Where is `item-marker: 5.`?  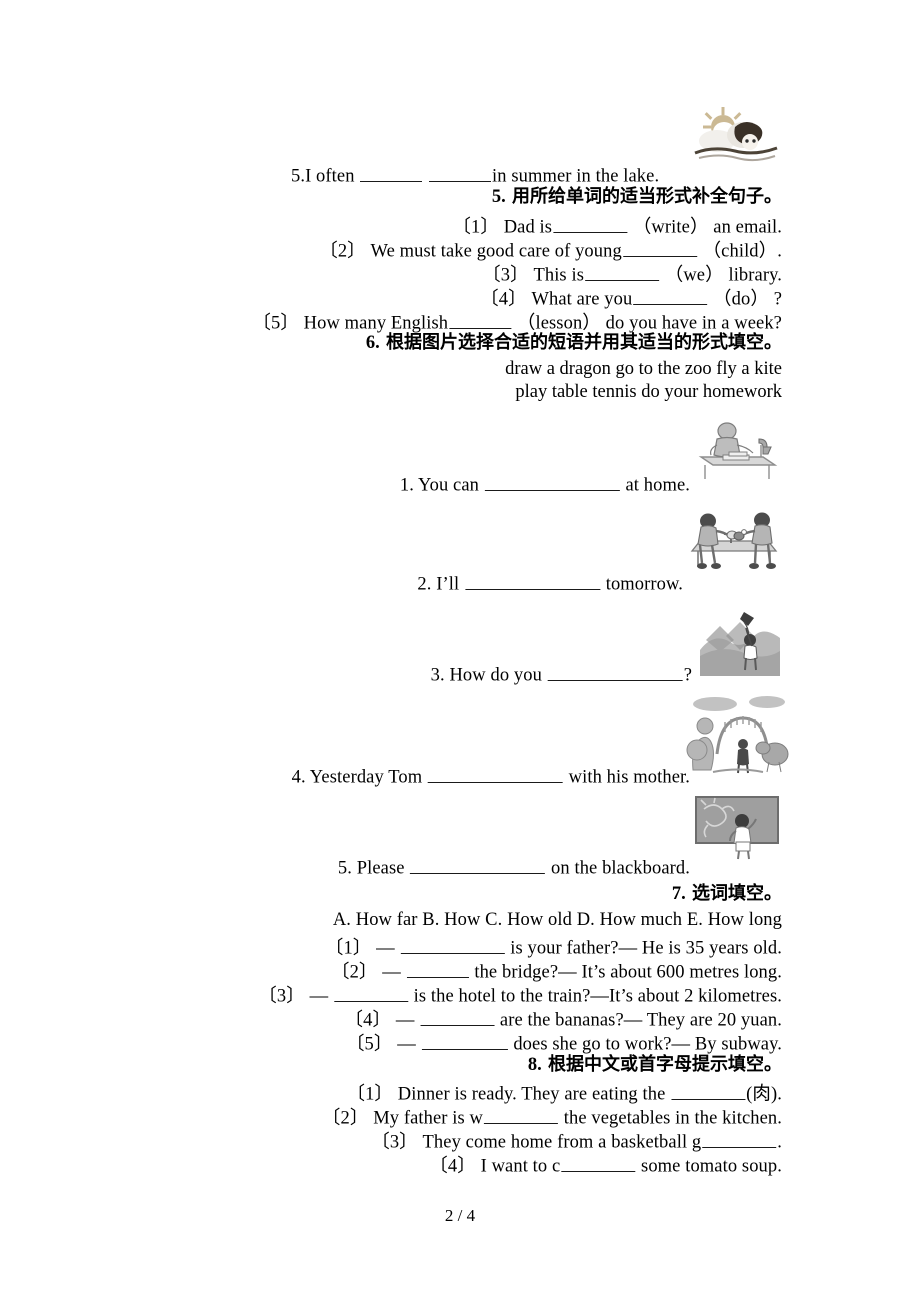 item-marker: 5. is located at coordinates (344, 868).